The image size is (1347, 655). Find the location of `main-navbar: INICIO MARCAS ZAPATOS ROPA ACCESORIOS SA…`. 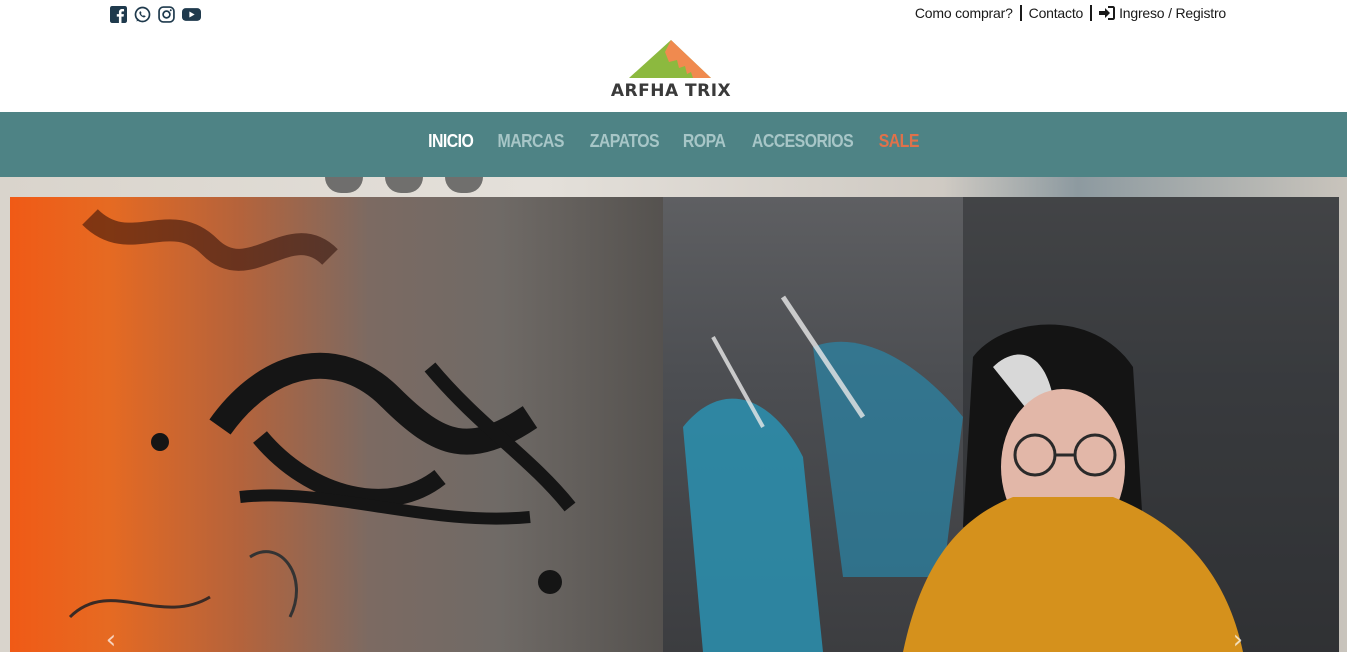

main-navbar: INICIO MARCAS ZAPATOS ROPA ACCESORIOS SA… is located at coordinates (673, 144).